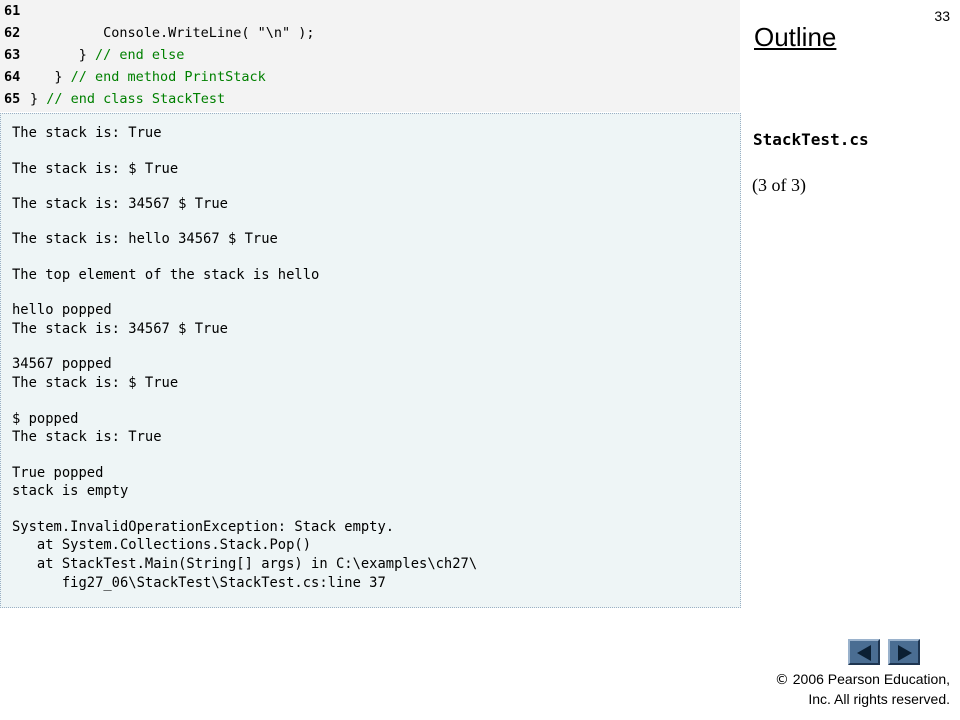 The image size is (960, 720). I want to click on code-line: 61, so click(370, 11).